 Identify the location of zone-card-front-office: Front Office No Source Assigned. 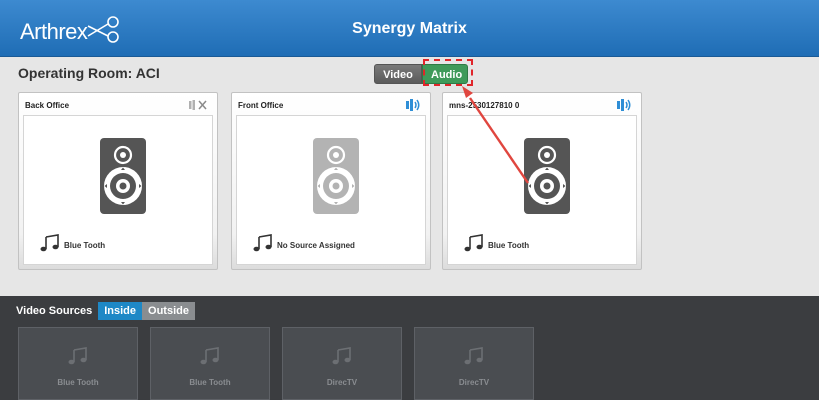
(331, 181).